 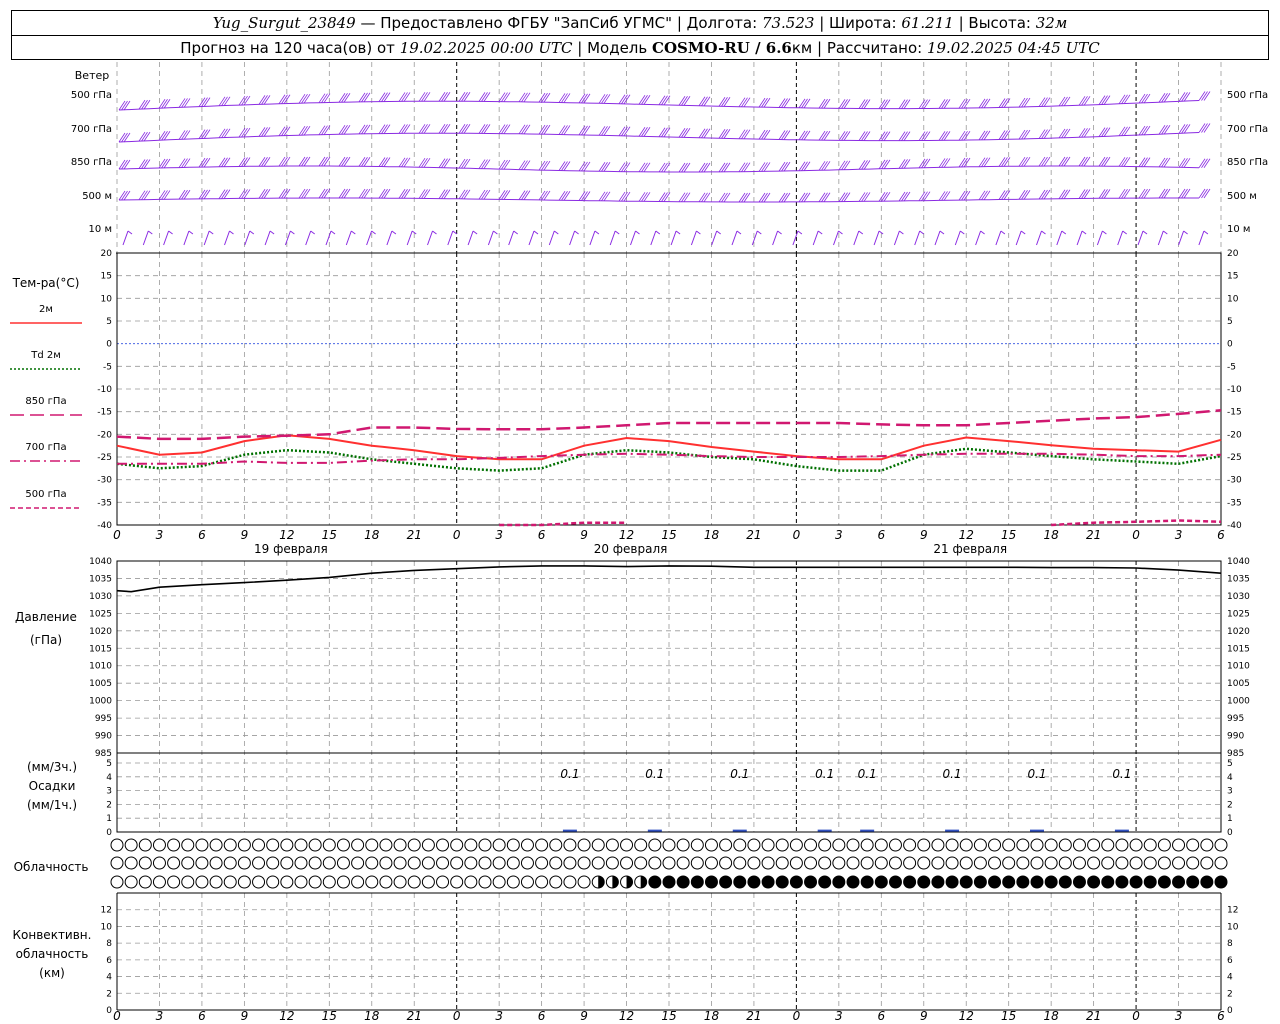 What do you see at coordinates (1234, 503) in the screenshot?
I see `temp-tick-right: -35` at bounding box center [1234, 503].